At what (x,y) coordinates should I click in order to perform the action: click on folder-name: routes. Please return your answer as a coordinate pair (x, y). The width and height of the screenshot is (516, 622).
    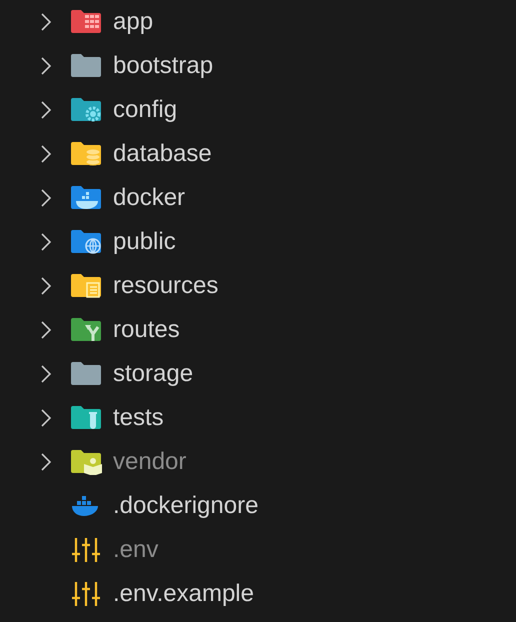
    Looking at the image, I should click on (146, 330).